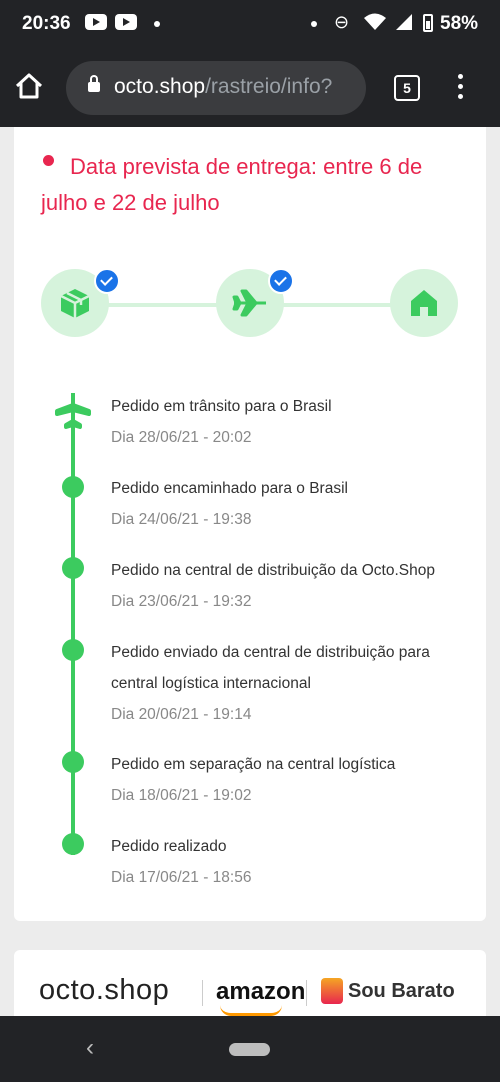 Image resolution: width=500 pixels, height=1082 pixels. I want to click on sou-barato-bag-icon, so click(332, 991).